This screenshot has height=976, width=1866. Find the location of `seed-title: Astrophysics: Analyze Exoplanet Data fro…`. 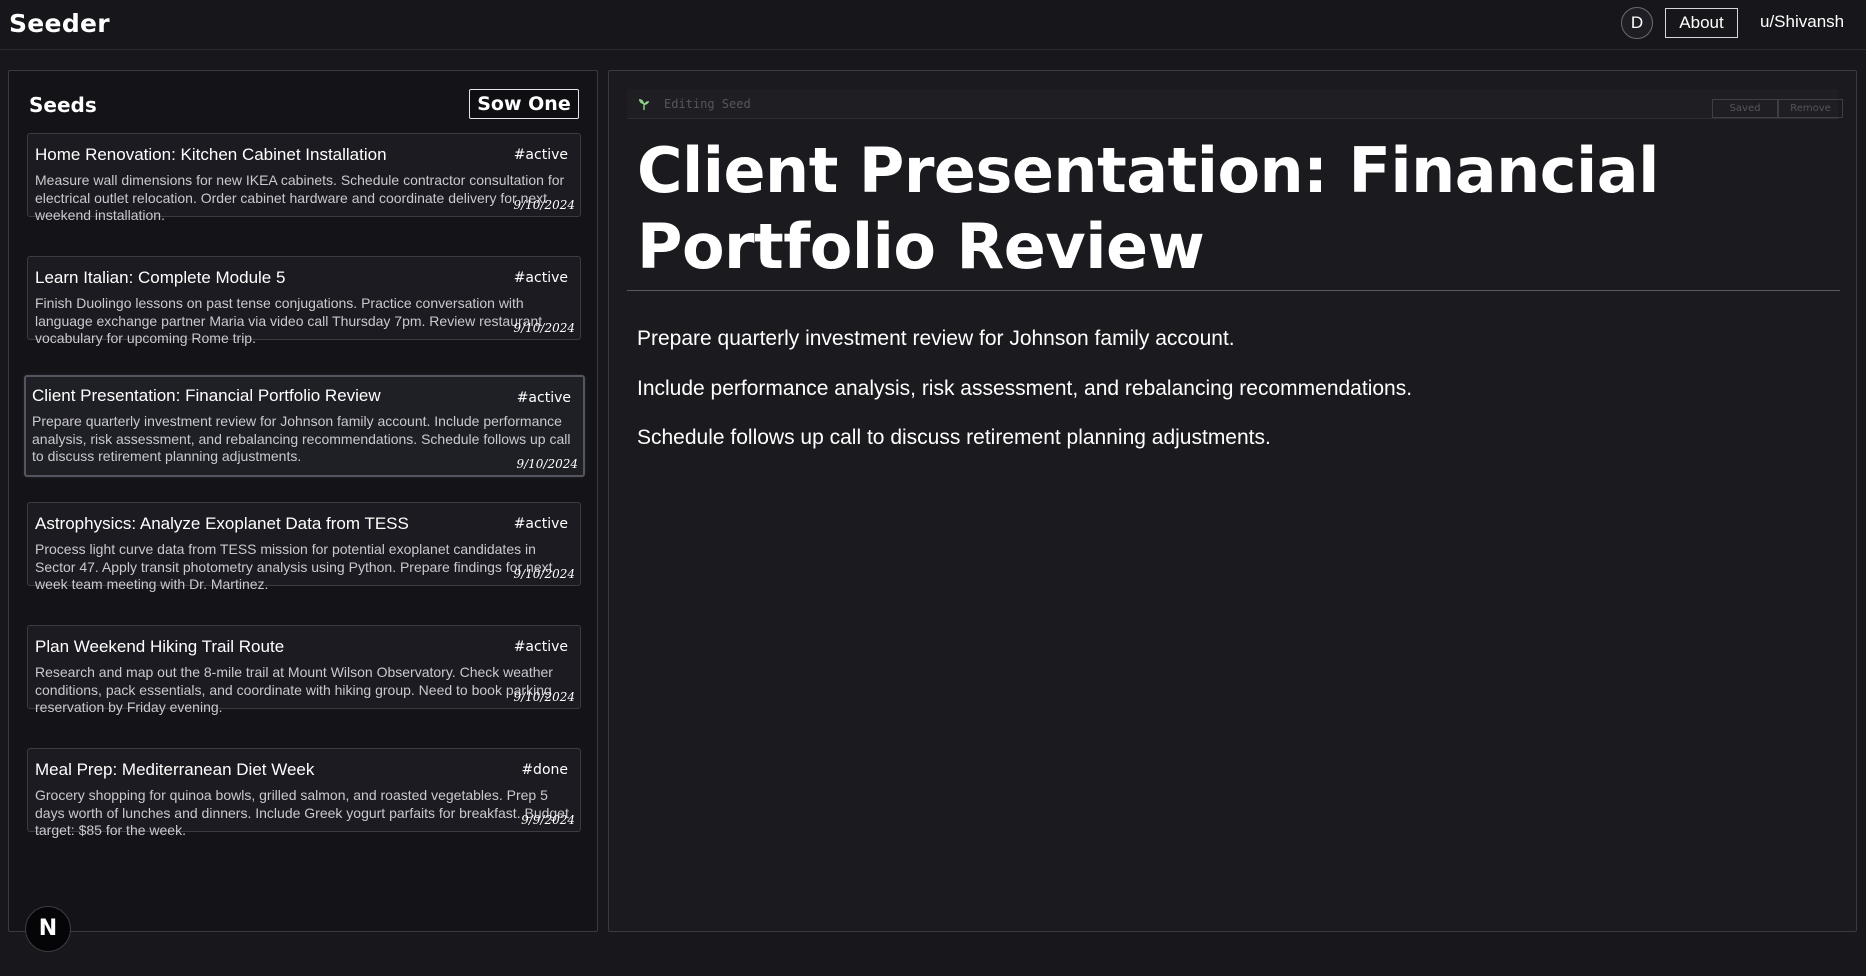

seed-title: Astrophysics: Analyze Exoplanet Data fro… is located at coordinates (222, 523).